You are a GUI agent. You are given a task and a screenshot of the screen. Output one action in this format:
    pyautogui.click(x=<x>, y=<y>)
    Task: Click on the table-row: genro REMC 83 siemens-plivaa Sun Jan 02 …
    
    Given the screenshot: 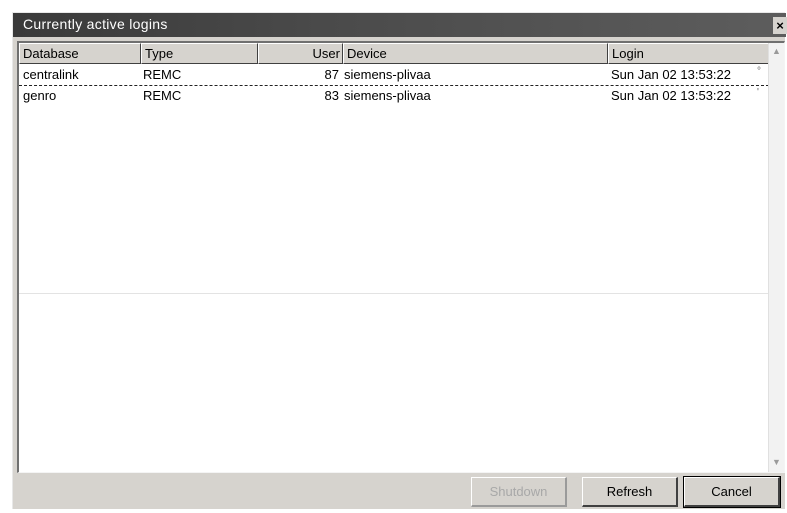 What is the action you would take?
    pyautogui.click(x=394, y=96)
    